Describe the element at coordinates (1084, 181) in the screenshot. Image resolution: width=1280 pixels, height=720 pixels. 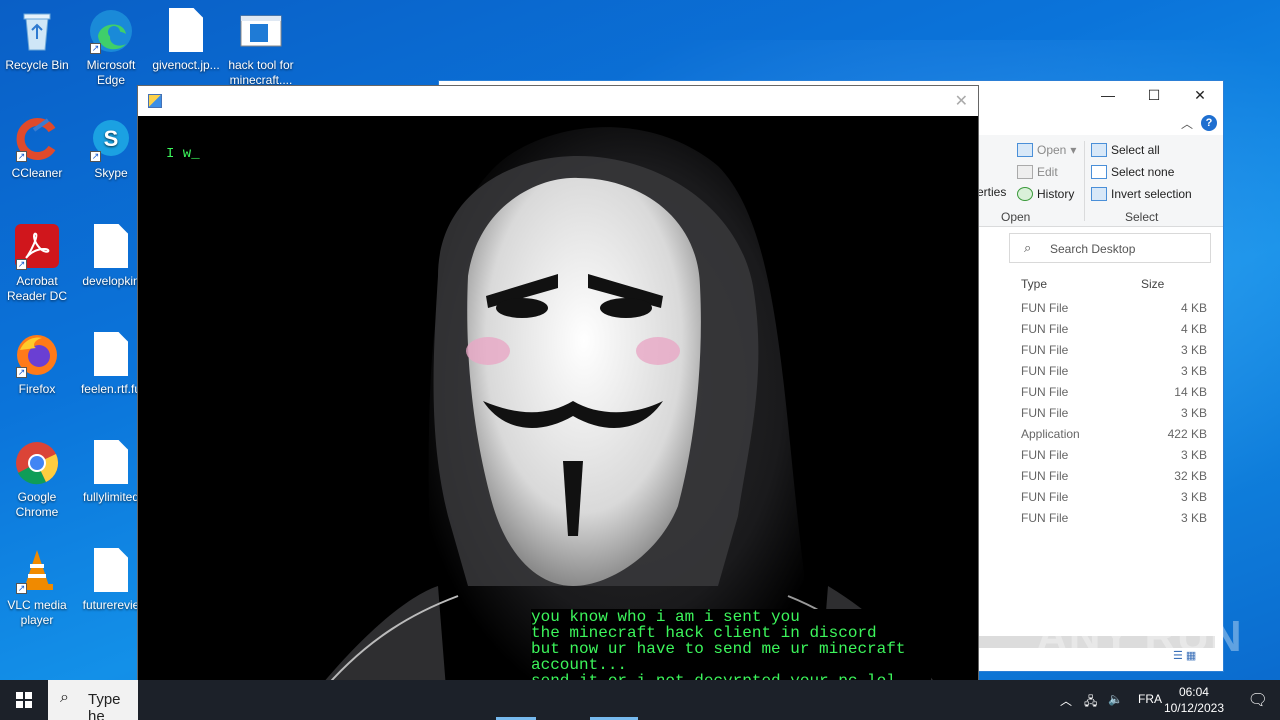
I see `ribbon-divider` at that location.